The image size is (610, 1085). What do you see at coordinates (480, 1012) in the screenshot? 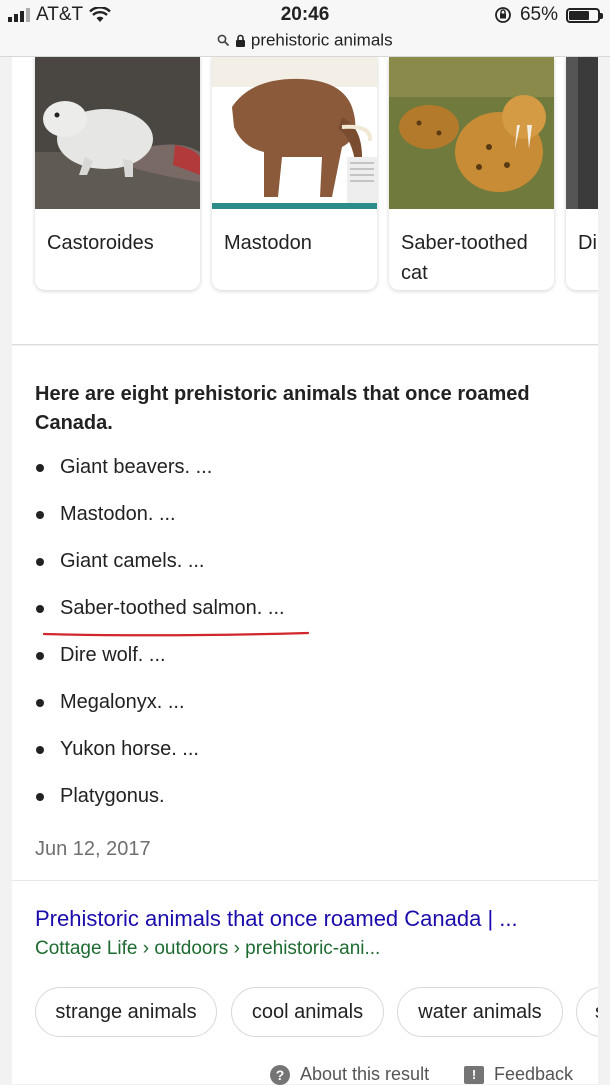
I see `chip-water-animals: water animals` at bounding box center [480, 1012].